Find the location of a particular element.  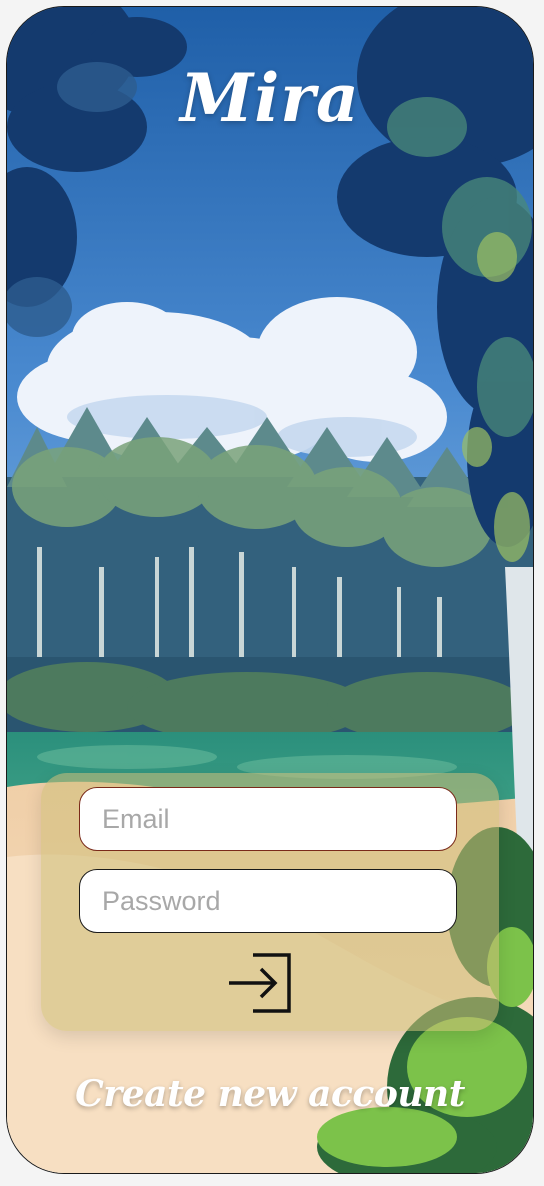

create-account-link: Create new account is located at coordinates (270, 1094).